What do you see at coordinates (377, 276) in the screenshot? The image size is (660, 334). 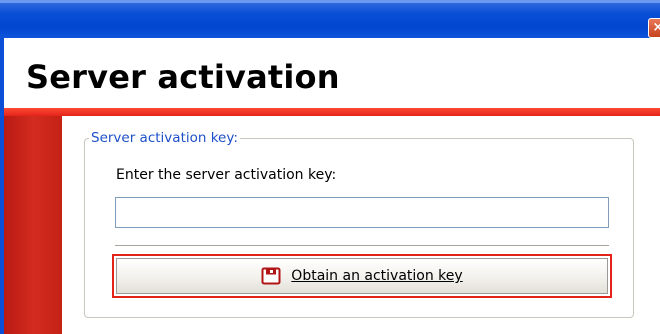 I see `obtain-button-label: Obtain an activation key` at bounding box center [377, 276].